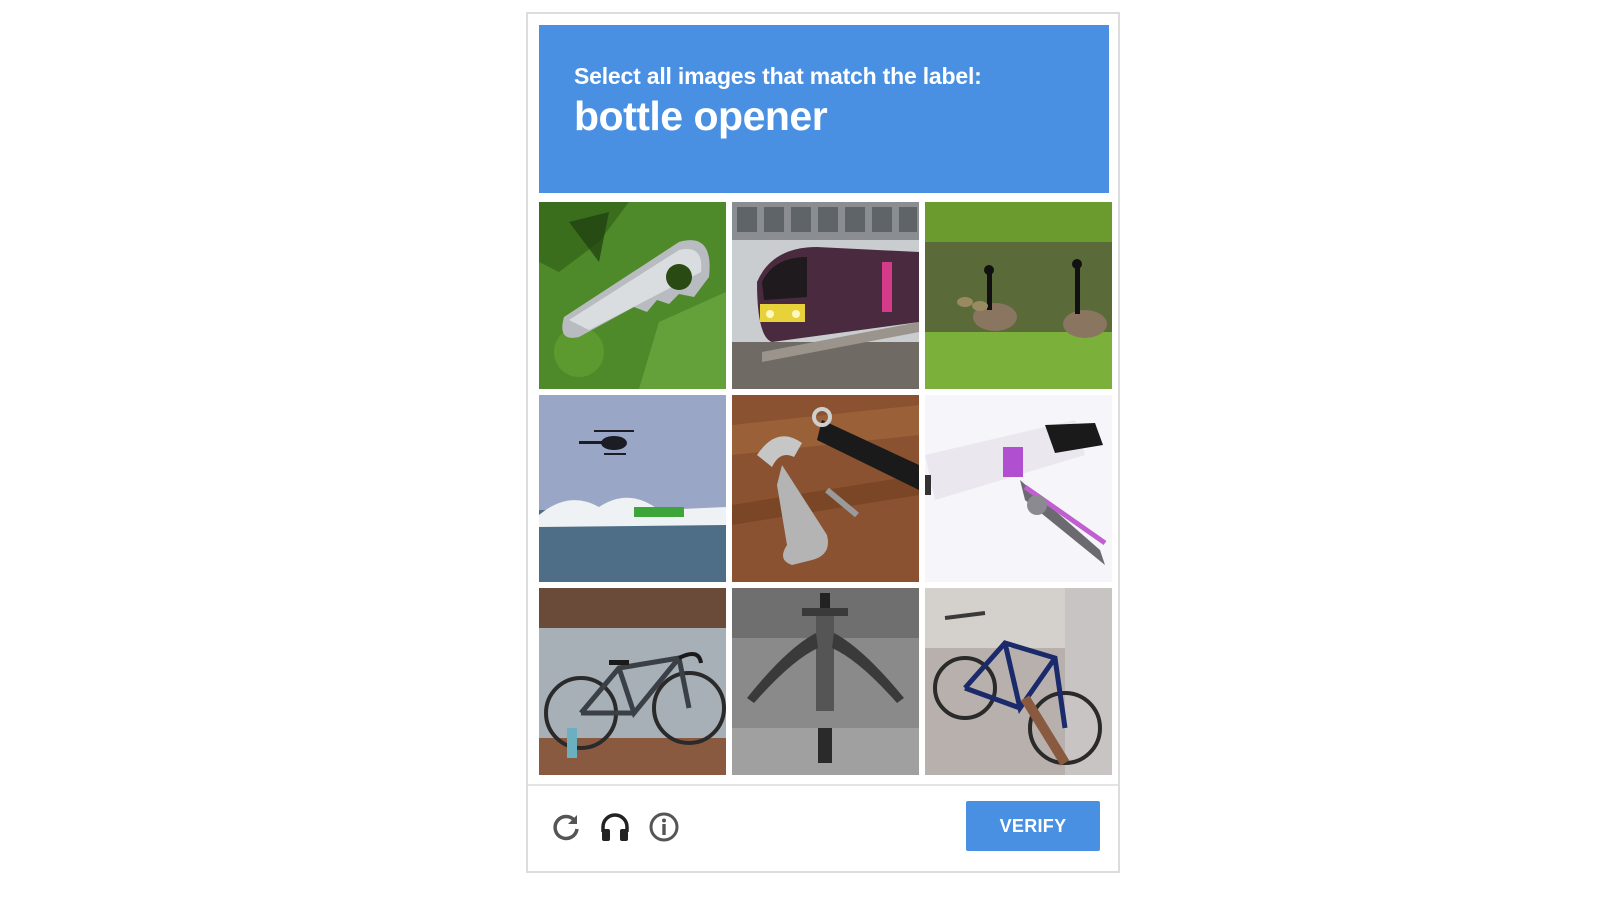 The height and width of the screenshot is (921, 1600). I want to click on tile-bikes-parked, so click(1018, 681).